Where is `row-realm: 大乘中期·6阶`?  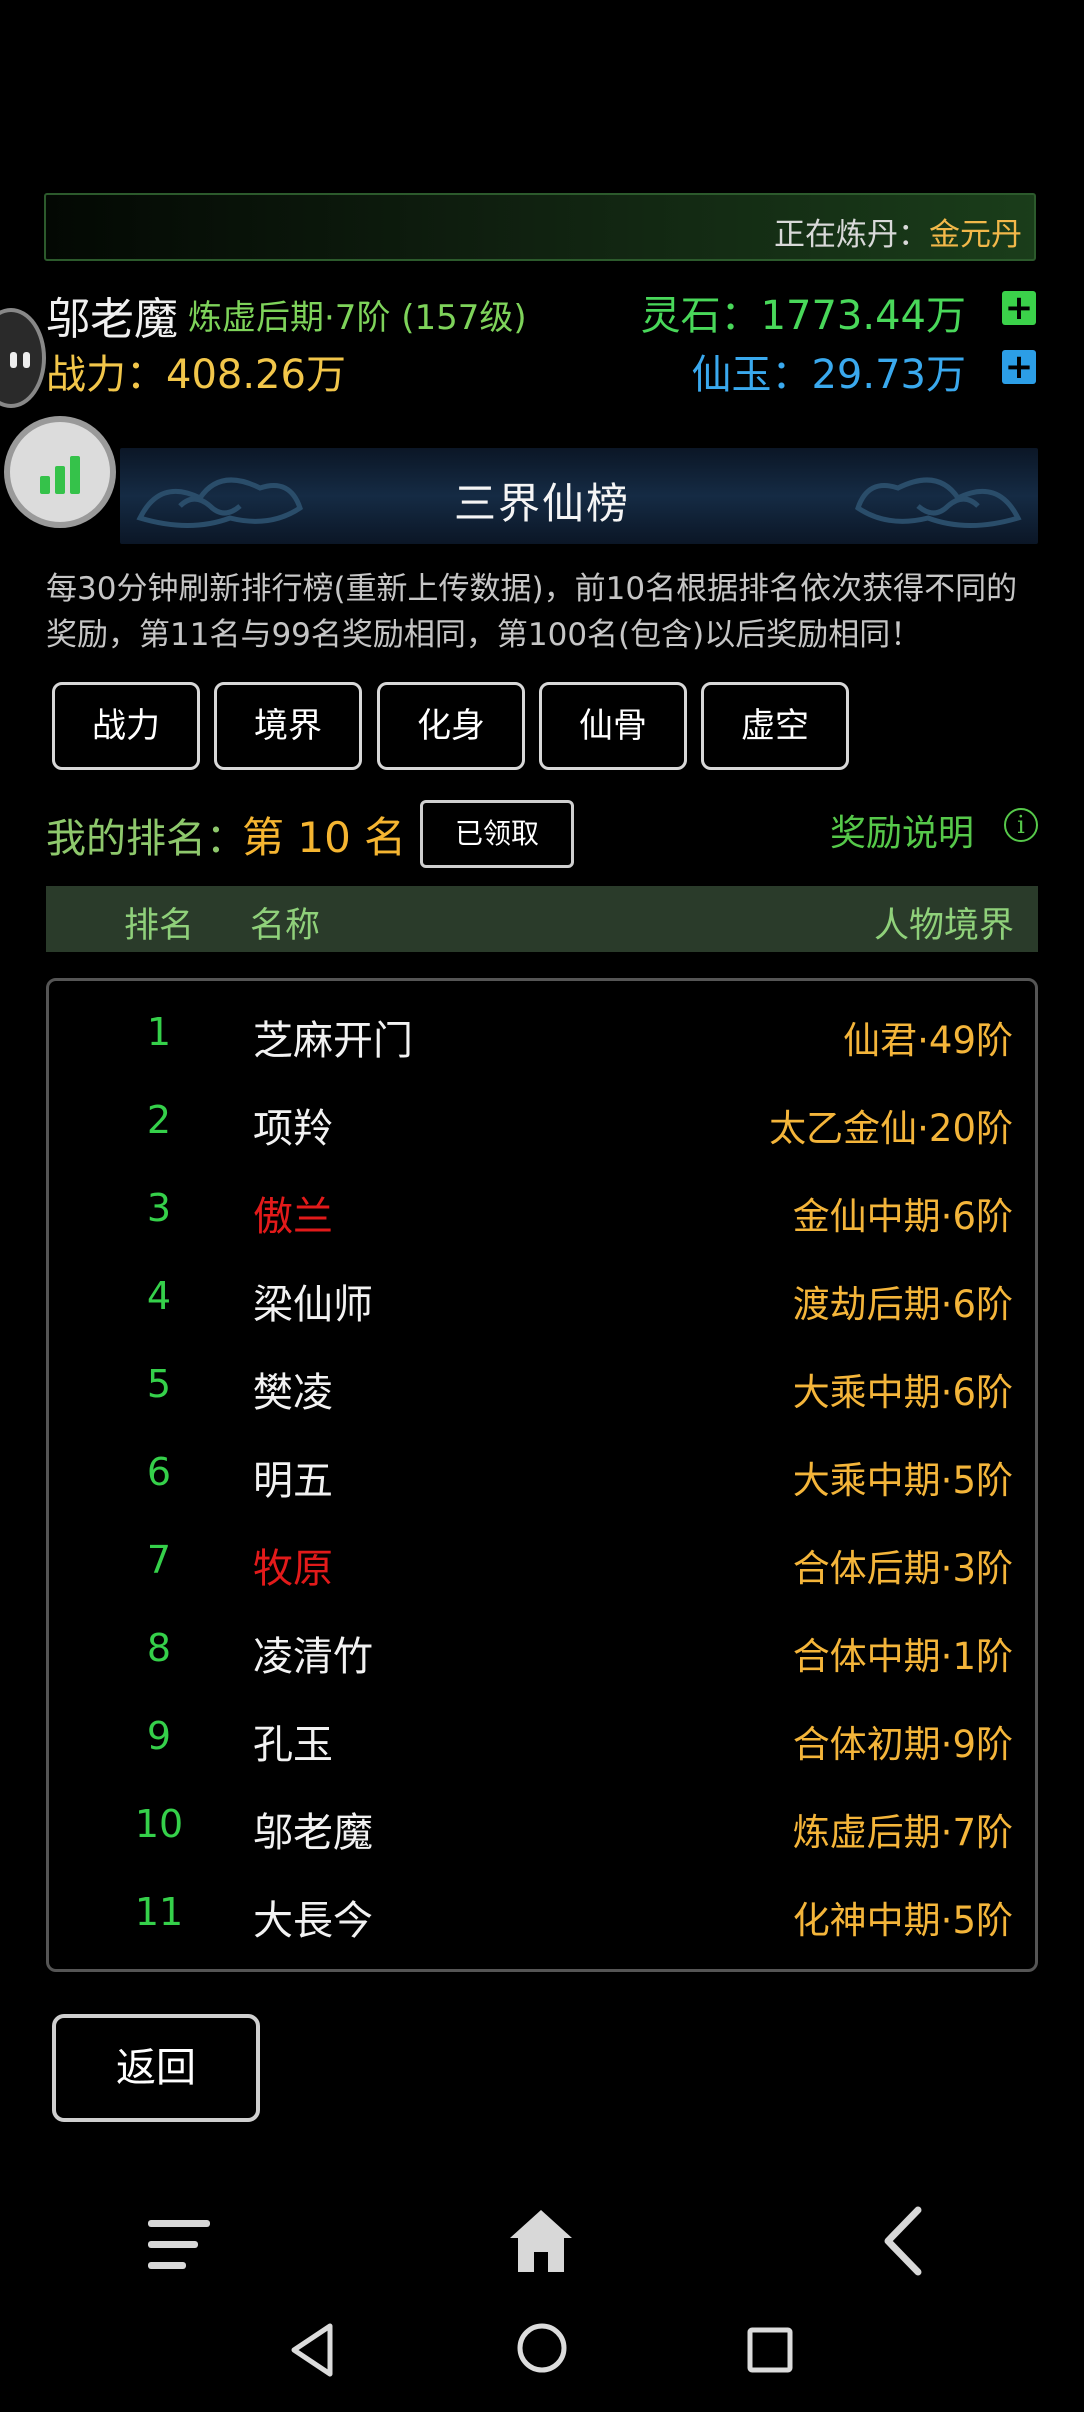
row-realm: 大乘中期·6阶 is located at coordinates (902, 1392).